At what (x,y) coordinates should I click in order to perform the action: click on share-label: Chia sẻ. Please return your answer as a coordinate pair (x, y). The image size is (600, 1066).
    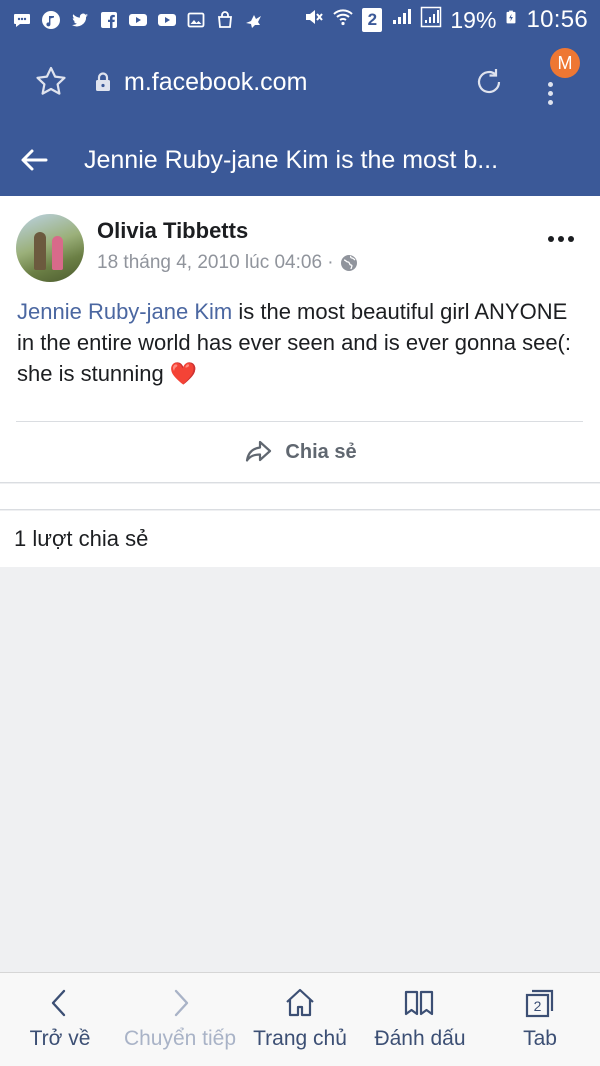
    Looking at the image, I should click on (321, 451).